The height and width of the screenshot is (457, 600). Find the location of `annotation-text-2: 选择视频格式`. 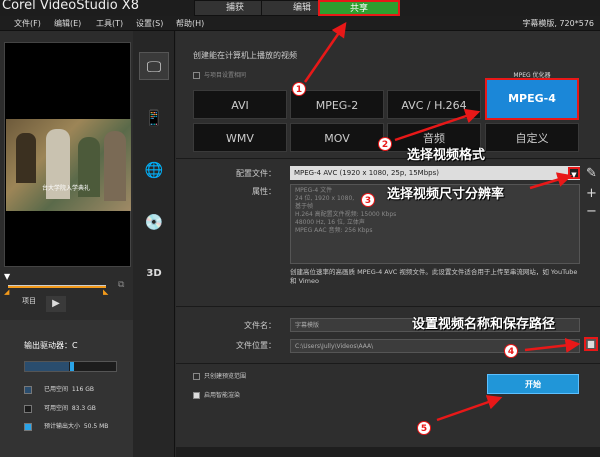

annotation-text-2: 选择视频格式 is located at coordinates (446, 155).